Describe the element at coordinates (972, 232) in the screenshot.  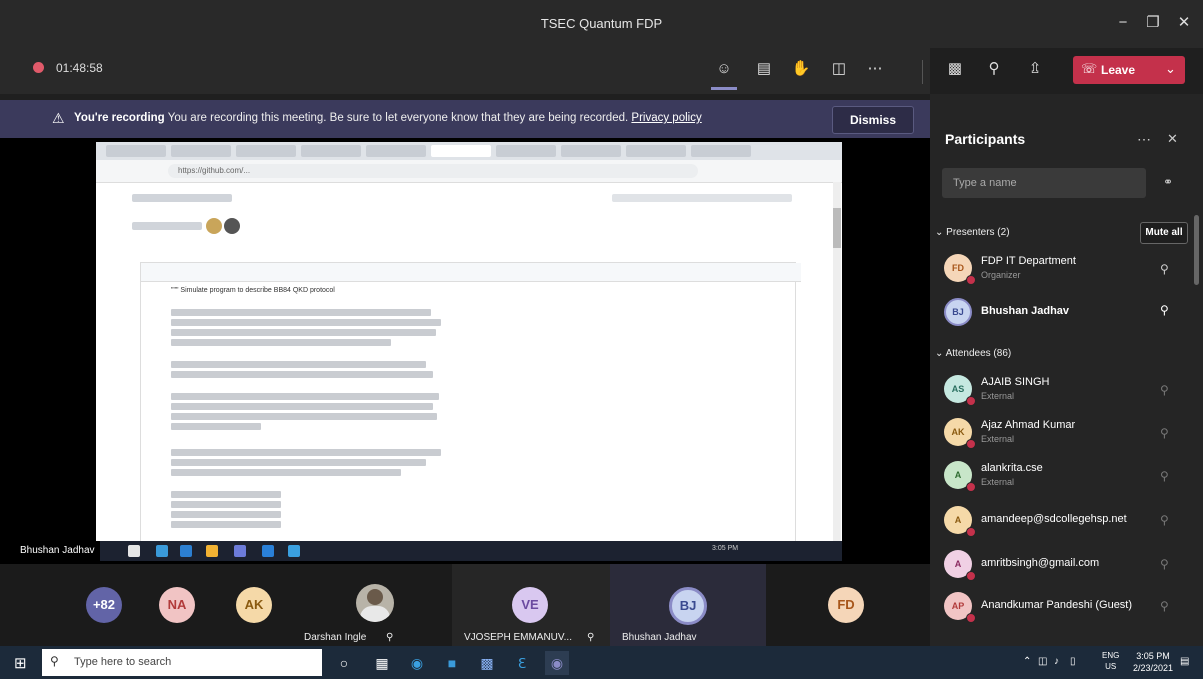
I see `presenters-section-header: ⌄ Presenters (2)` at that location.